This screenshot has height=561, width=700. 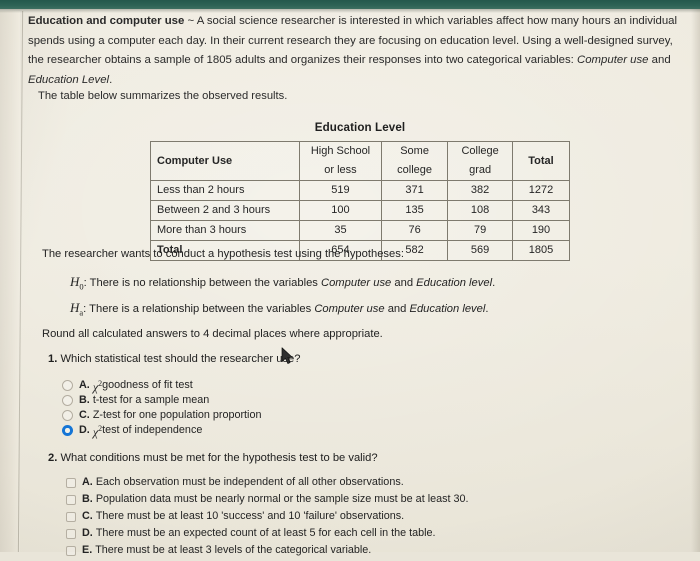 I want to click on q2-option-d-letter: D., so click(x=87, y=533).